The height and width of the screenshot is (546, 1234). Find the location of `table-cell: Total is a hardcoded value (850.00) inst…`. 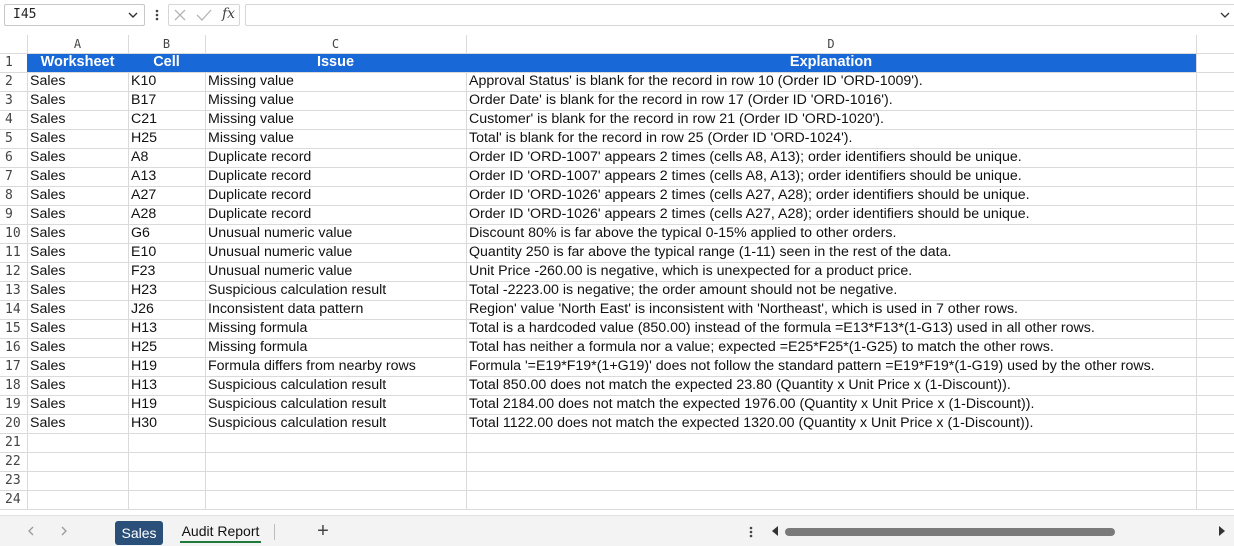

table-cell: Total is a hardcoded value (850.00) inst… is located at coordinates (831, 328).